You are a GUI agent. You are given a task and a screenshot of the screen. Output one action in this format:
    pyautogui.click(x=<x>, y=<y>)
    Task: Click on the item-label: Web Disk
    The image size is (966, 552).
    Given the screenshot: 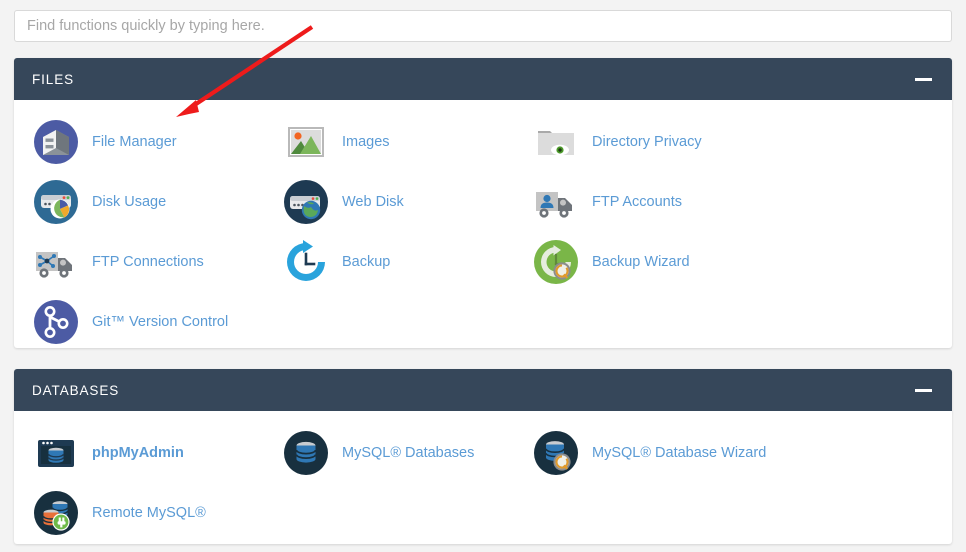 What is the action you would take?
    pyautogui.click(x=373, y=202)
    